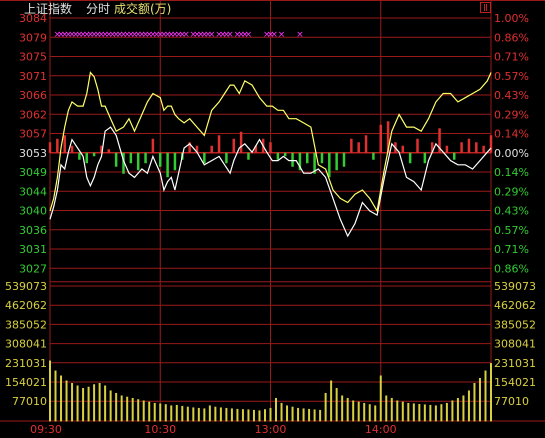 The height and width of the screenshot is (438, 545). Describe the element at coordinates (33, 230) in the screenshot. I see `price-tick-label: 3036` at that location.